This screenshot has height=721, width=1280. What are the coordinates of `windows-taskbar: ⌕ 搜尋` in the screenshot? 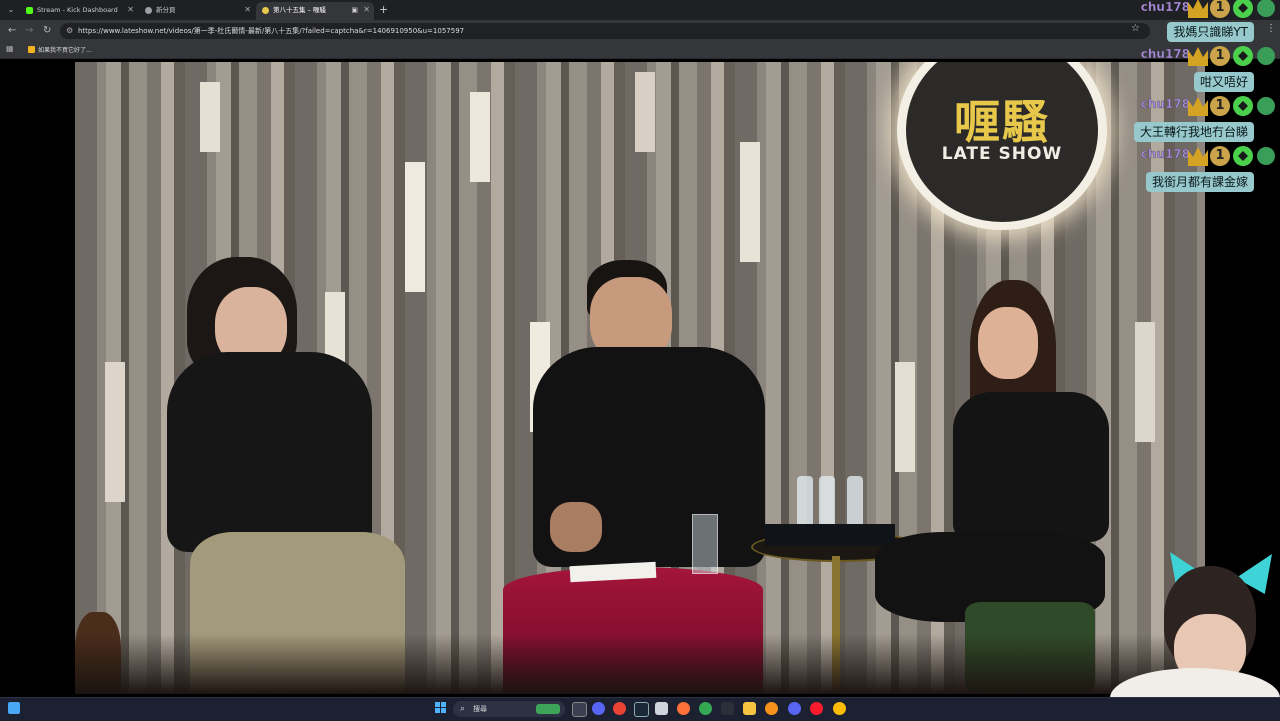 It's located at (640, 709).